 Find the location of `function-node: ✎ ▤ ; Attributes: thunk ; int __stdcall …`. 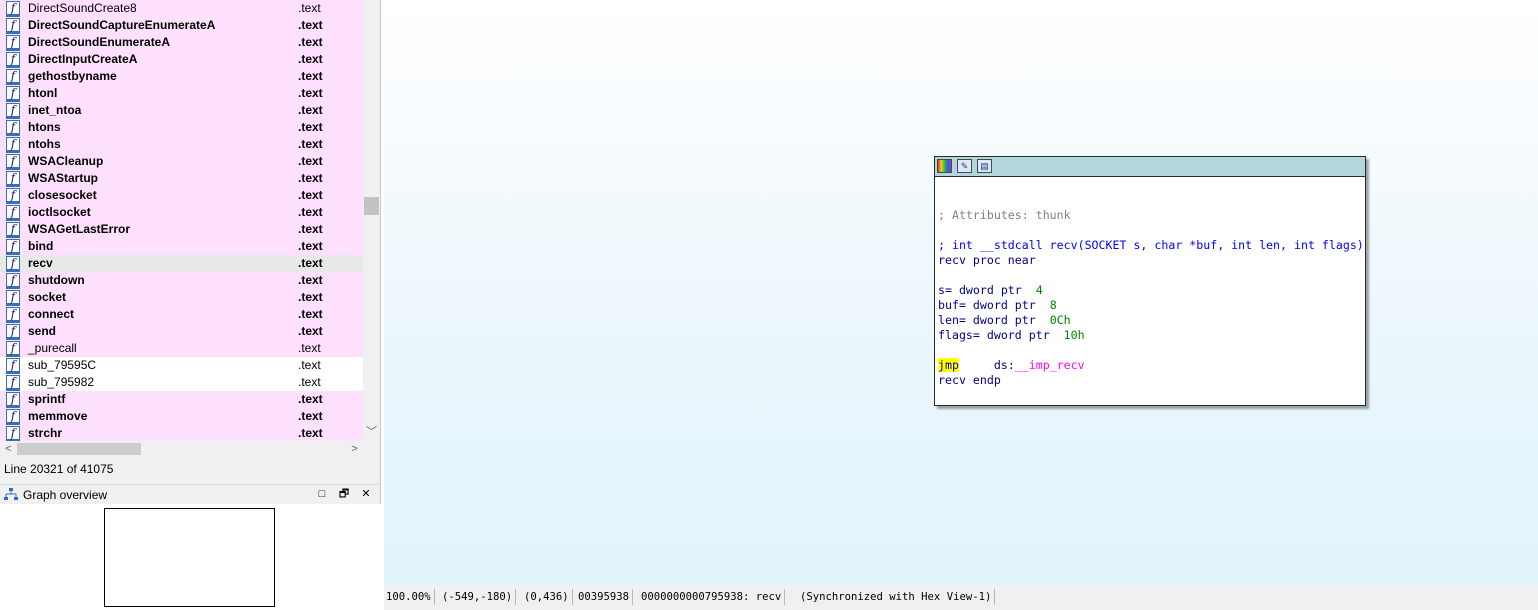

function-node: ✎ ▤ ; Attributes: thunk ; int __stdcall … is located at coordinates (1150, 281).